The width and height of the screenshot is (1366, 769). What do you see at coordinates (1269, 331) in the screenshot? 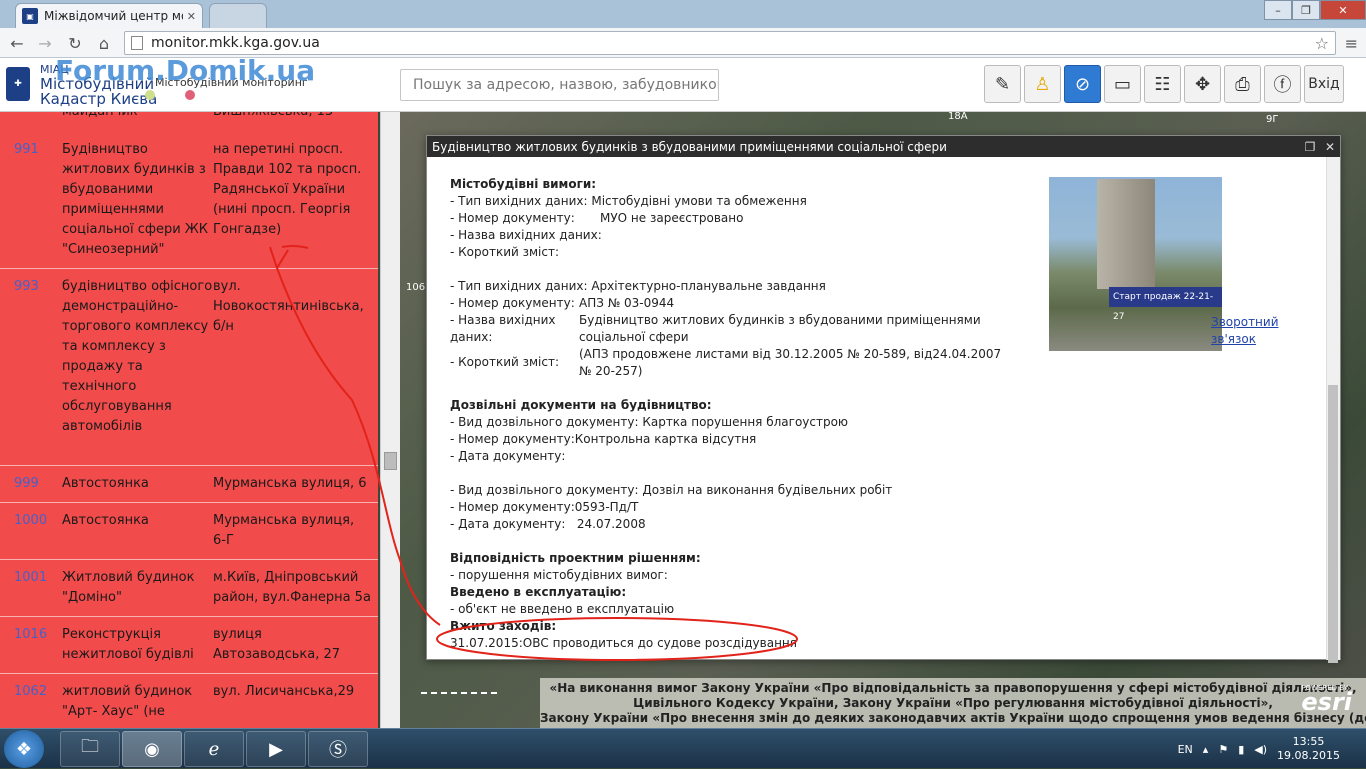
I see `feedback-link: Зворотний зв'язок` at bounding box center [1269, 331].